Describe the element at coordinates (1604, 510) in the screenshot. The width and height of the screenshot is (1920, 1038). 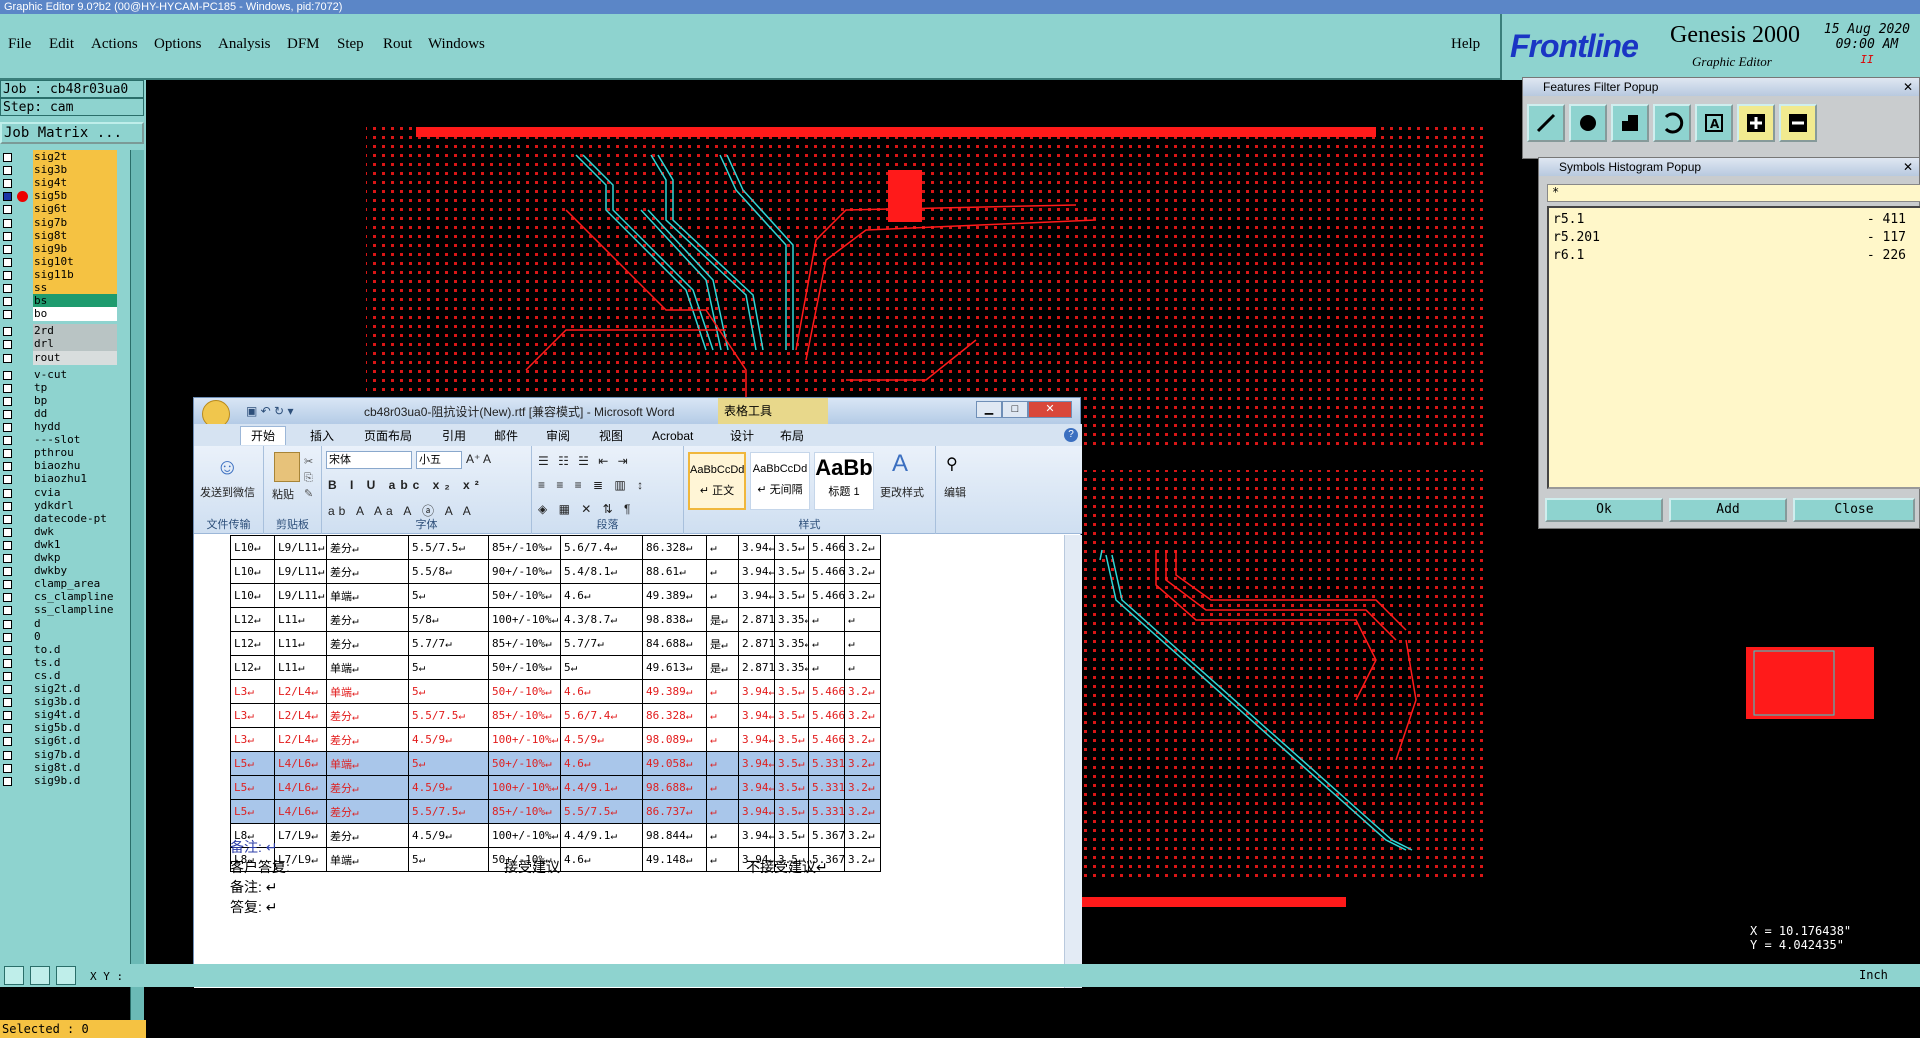
I see `ok-button: Ok` at that location.